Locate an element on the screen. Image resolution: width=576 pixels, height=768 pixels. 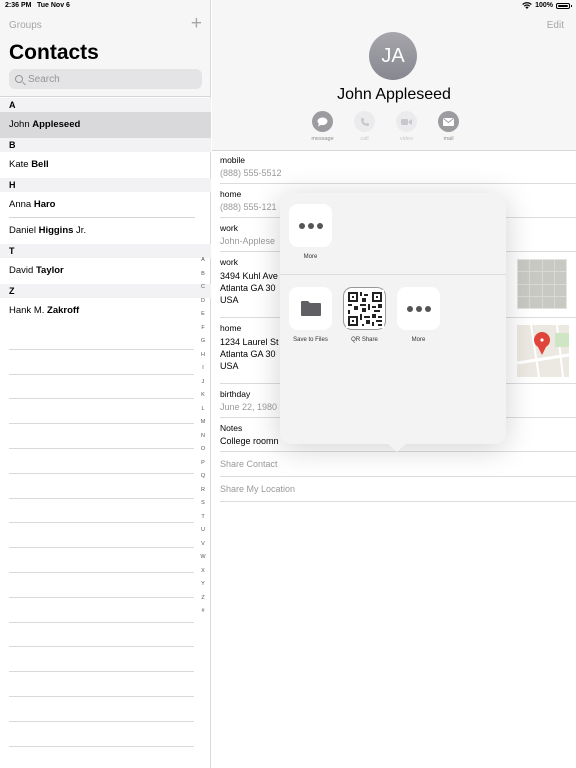
wifi-icon is located at coordinates (527, 5).